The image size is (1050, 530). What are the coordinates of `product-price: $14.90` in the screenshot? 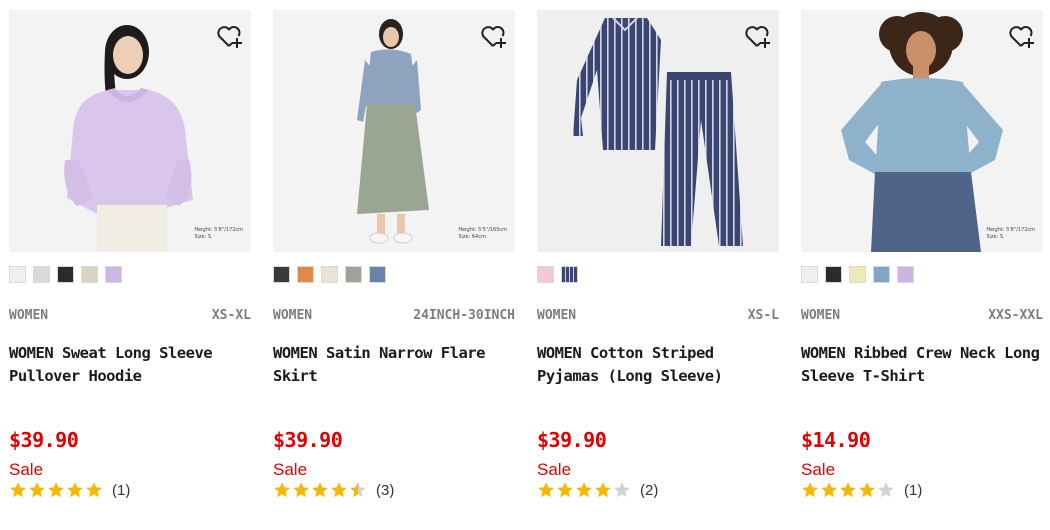 It's located at (836, 440).